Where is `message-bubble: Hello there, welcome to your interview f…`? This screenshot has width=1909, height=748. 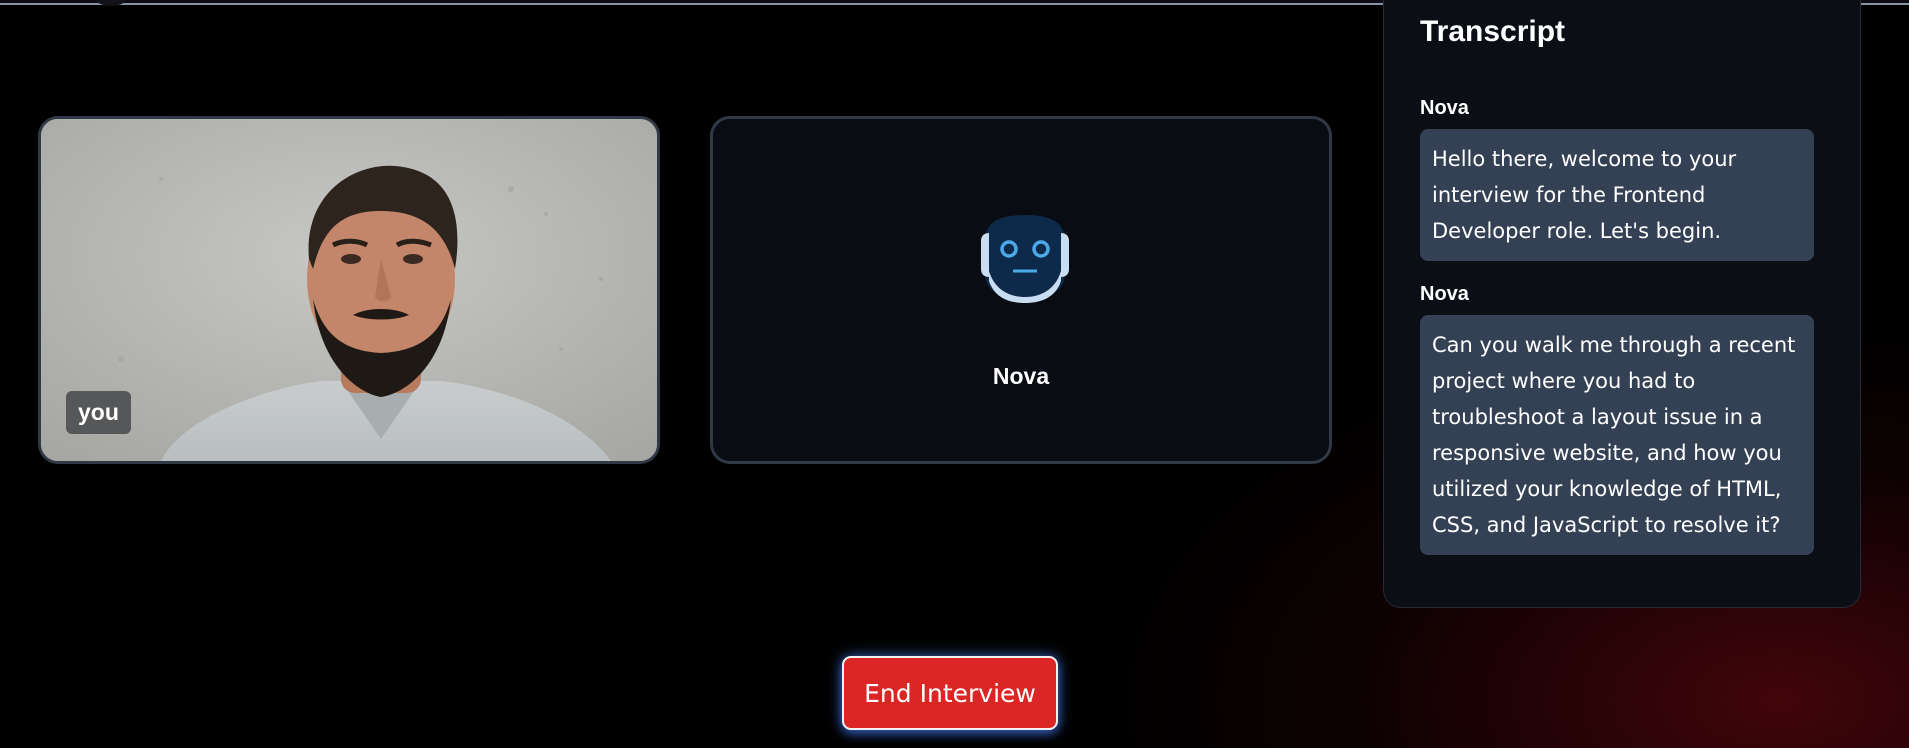 message-bubble: Hello there, welcome to your interview f… is located at coordinates (1617, 195).